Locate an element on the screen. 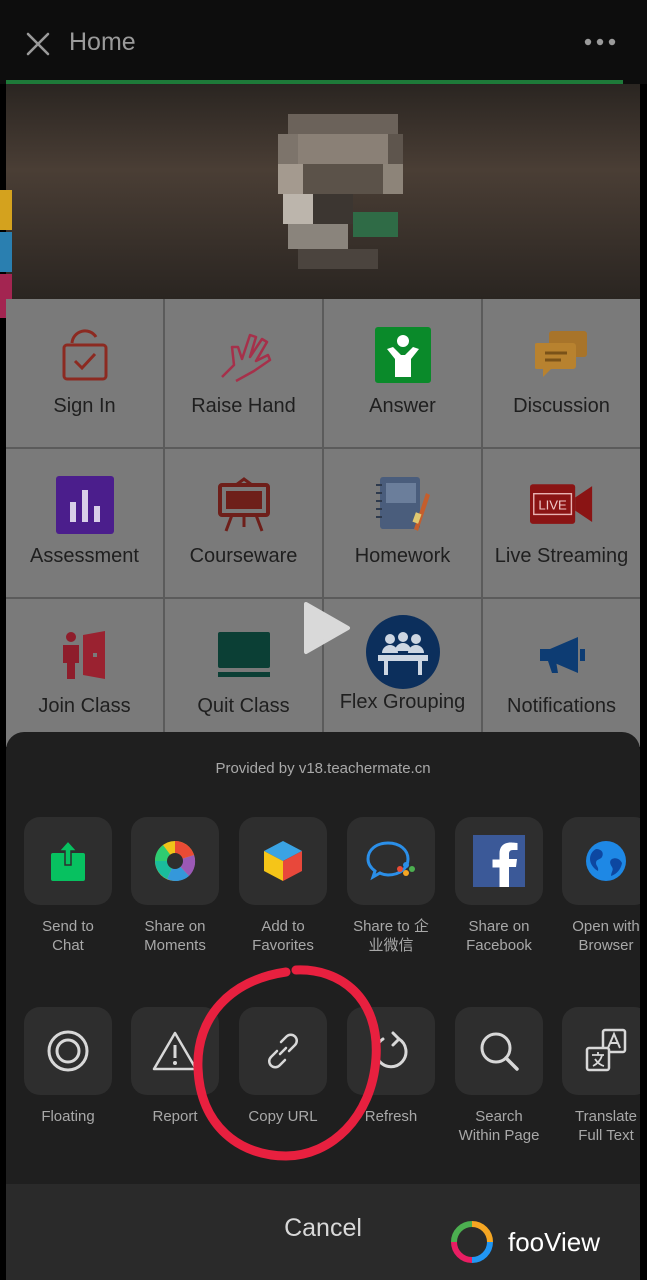  favorites-icon is located at coordinates (283, 861).